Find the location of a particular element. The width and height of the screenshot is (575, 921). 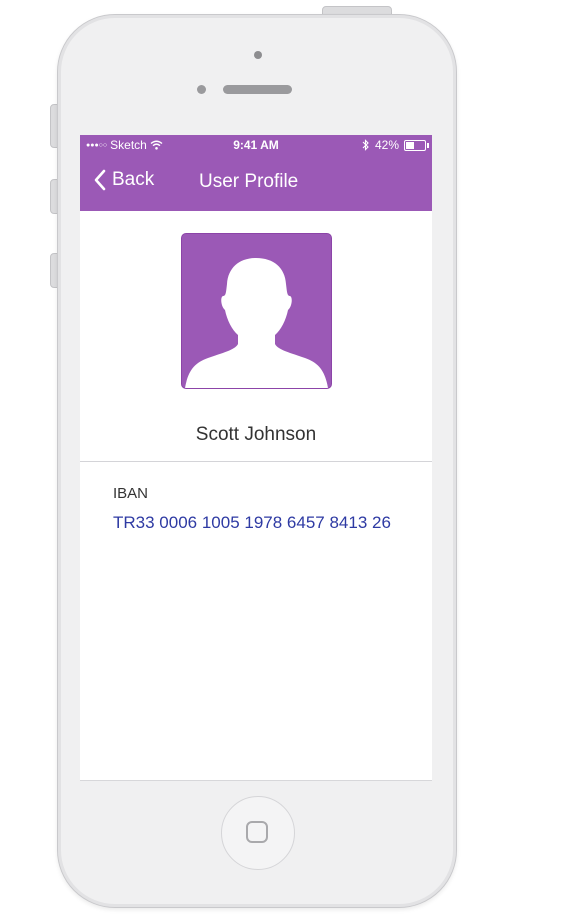

battery-icon is located at coordinates (416, 145).